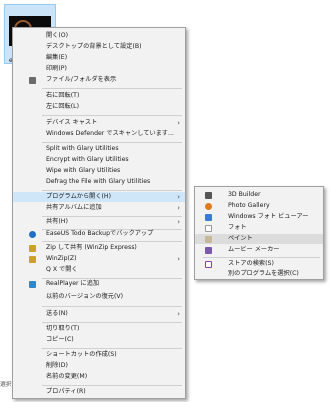 The image size is (331, 402). Describe the element at coordinates (259, 195) in the screenshot. I see `submenu-item-3d-builder: 3D Builder` at that location.